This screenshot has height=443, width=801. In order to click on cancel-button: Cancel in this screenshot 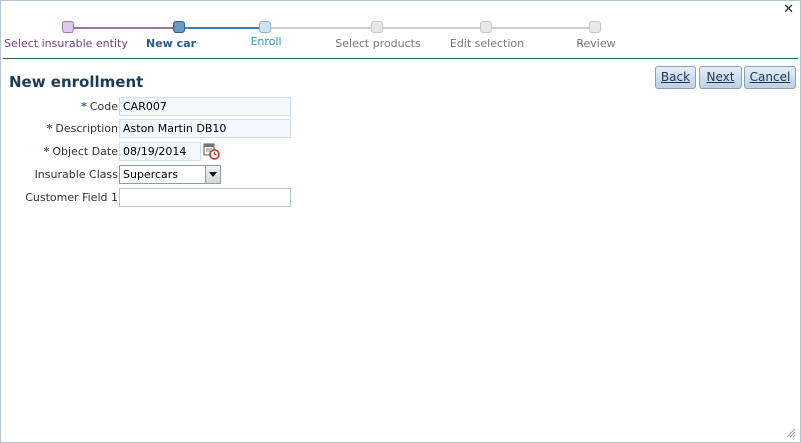, I will do `click(770, 77)`.